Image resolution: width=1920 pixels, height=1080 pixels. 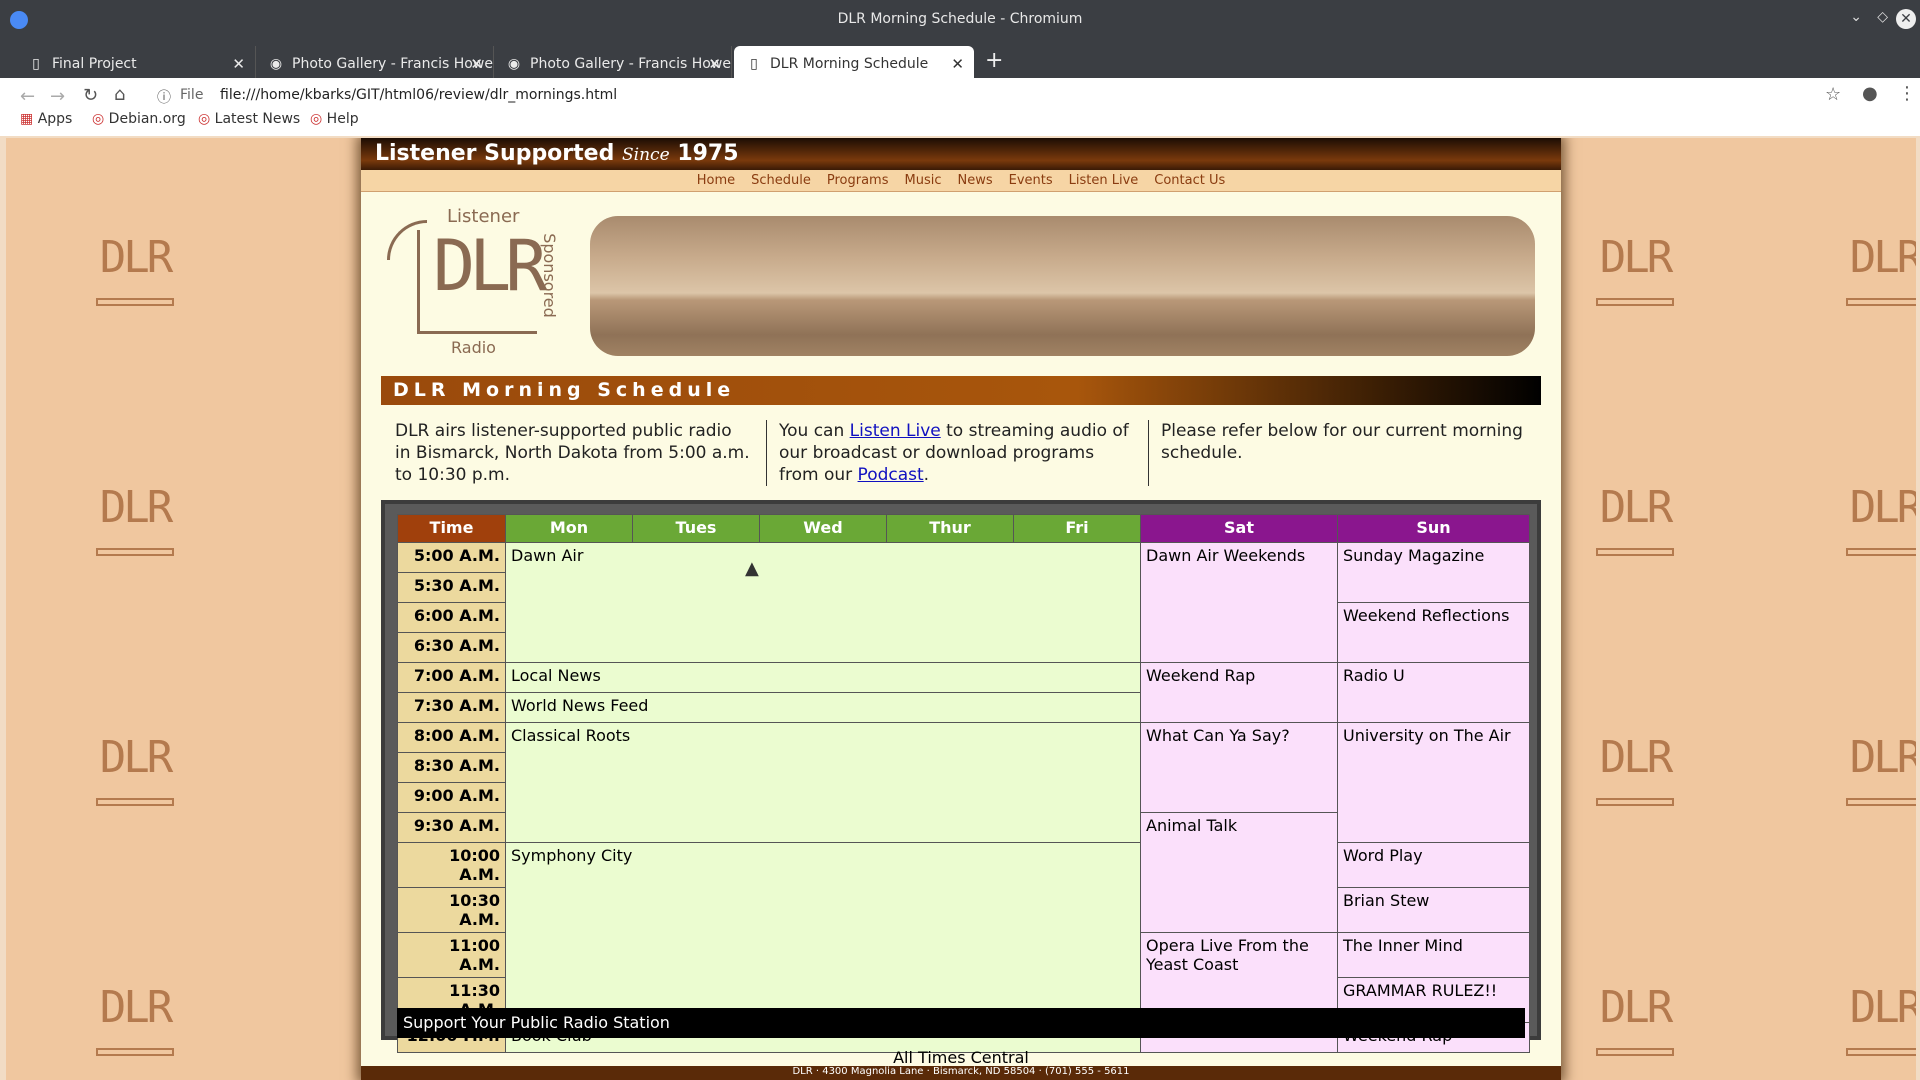 I want to click on header-mon: Mon, so click(x=569, y=528).